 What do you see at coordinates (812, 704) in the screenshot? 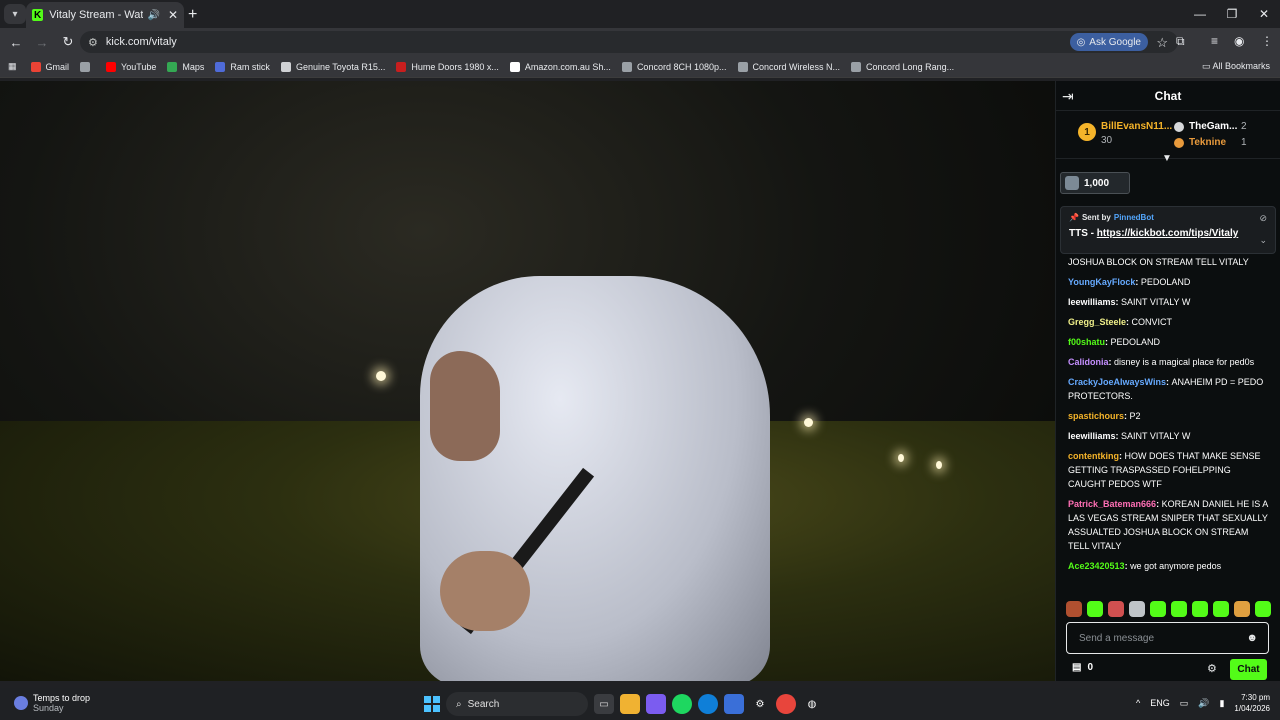
I see `app-icon: ◍` at bounding box center [812, 704].